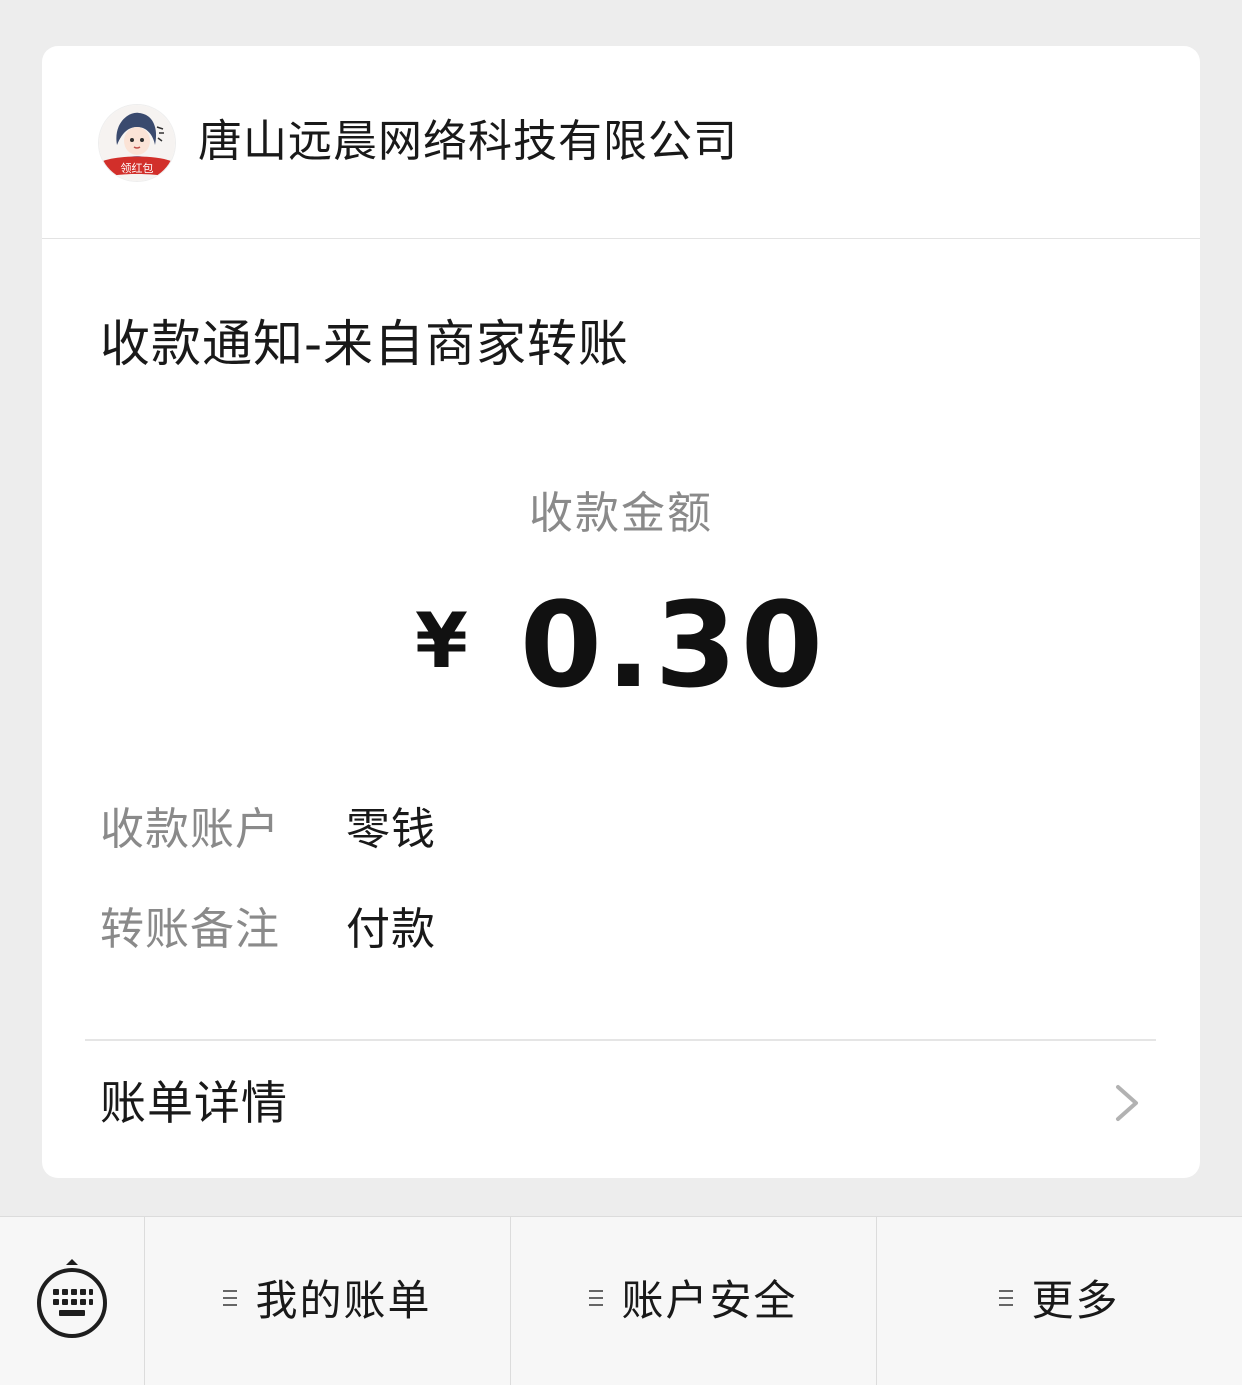 The height and width of the screenshot is (1385, 1242). Describe the element at coordinates (190, 829) in the screenshot. I see `account-label: 收款账户` at that location.